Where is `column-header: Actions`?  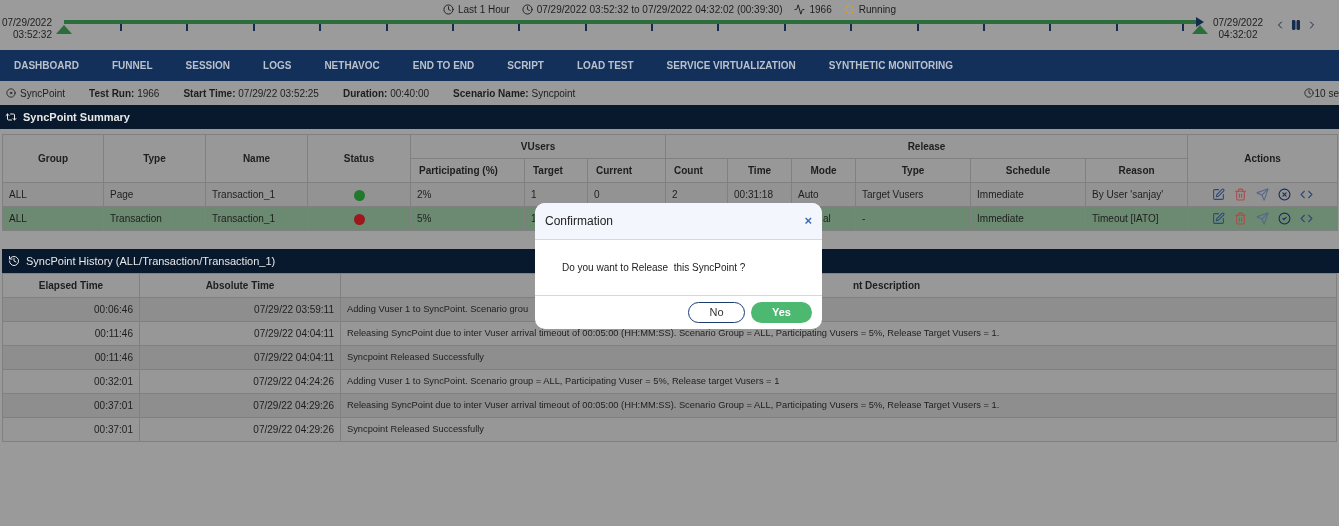
column-header: Actions is located at coordinates (1262, 158).